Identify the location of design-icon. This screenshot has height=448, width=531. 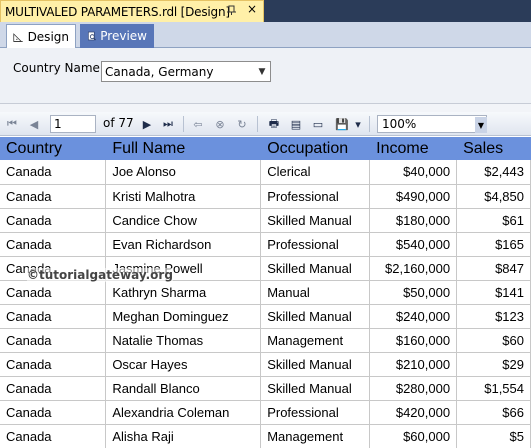
(18, 37).